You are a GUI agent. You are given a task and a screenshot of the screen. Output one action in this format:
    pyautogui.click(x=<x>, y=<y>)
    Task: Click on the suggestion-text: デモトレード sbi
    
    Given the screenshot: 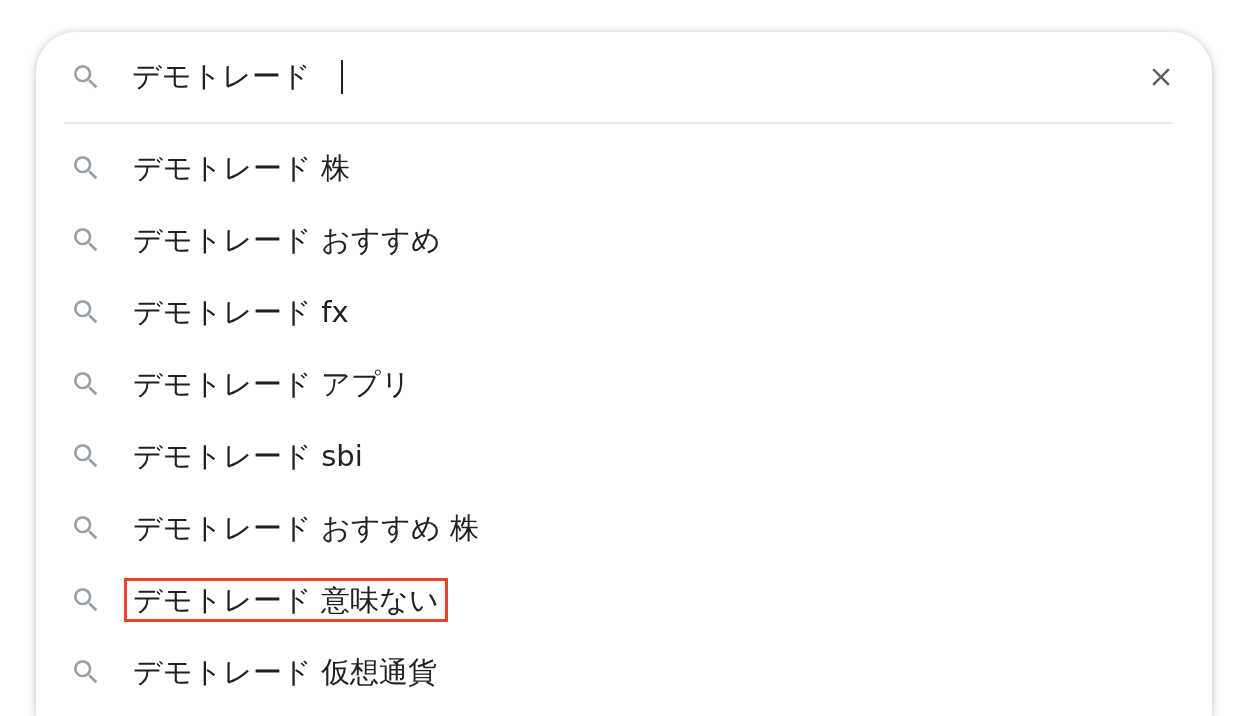 What is the action you would take?
    pyautogui.click(x=248, y=456)
    